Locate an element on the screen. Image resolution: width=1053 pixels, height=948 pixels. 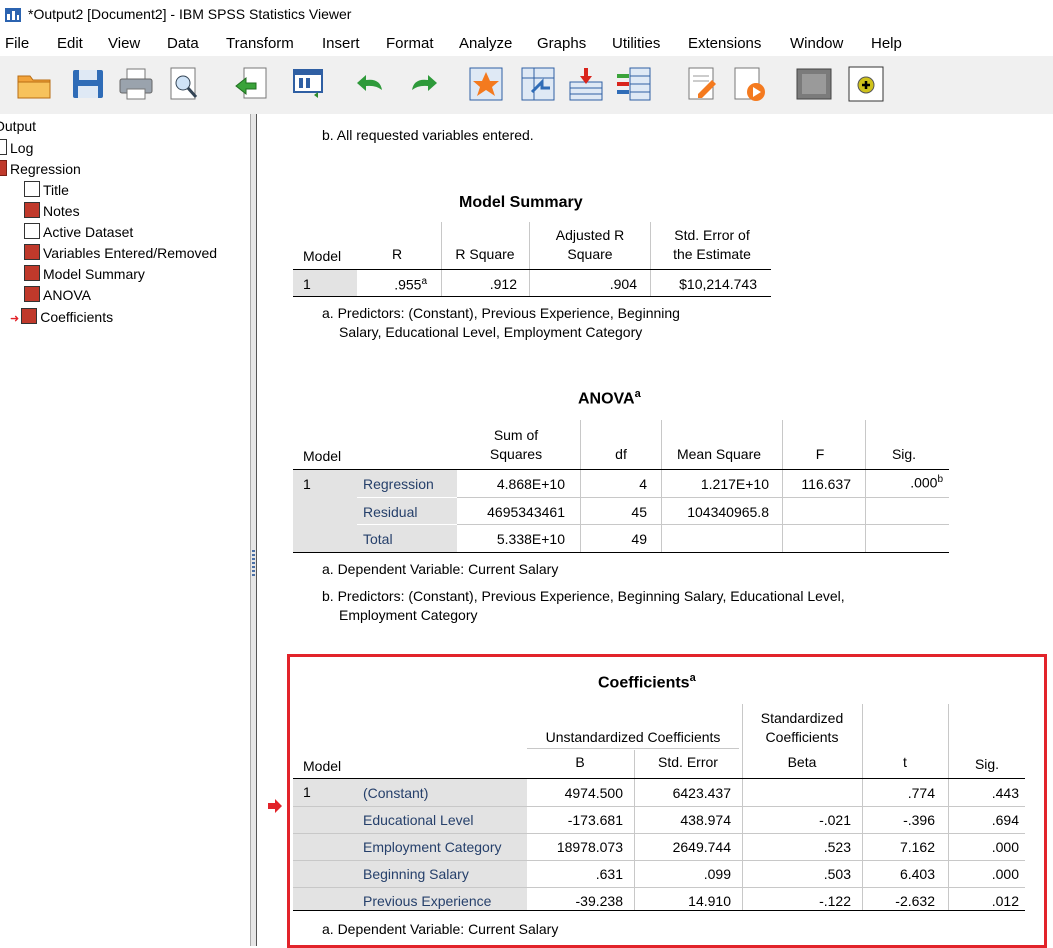
toolbar is located at coordinates (526, 85).